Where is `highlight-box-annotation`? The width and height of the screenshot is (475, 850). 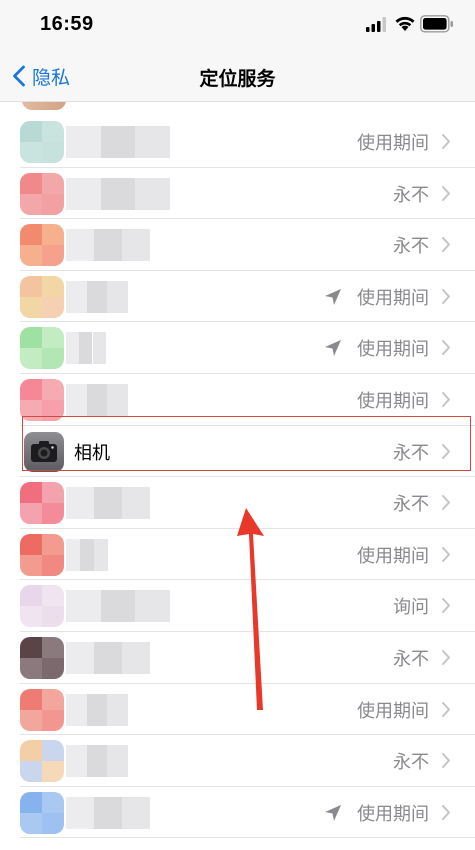
highlight-box-annotation is located at coordinates (246, 443).